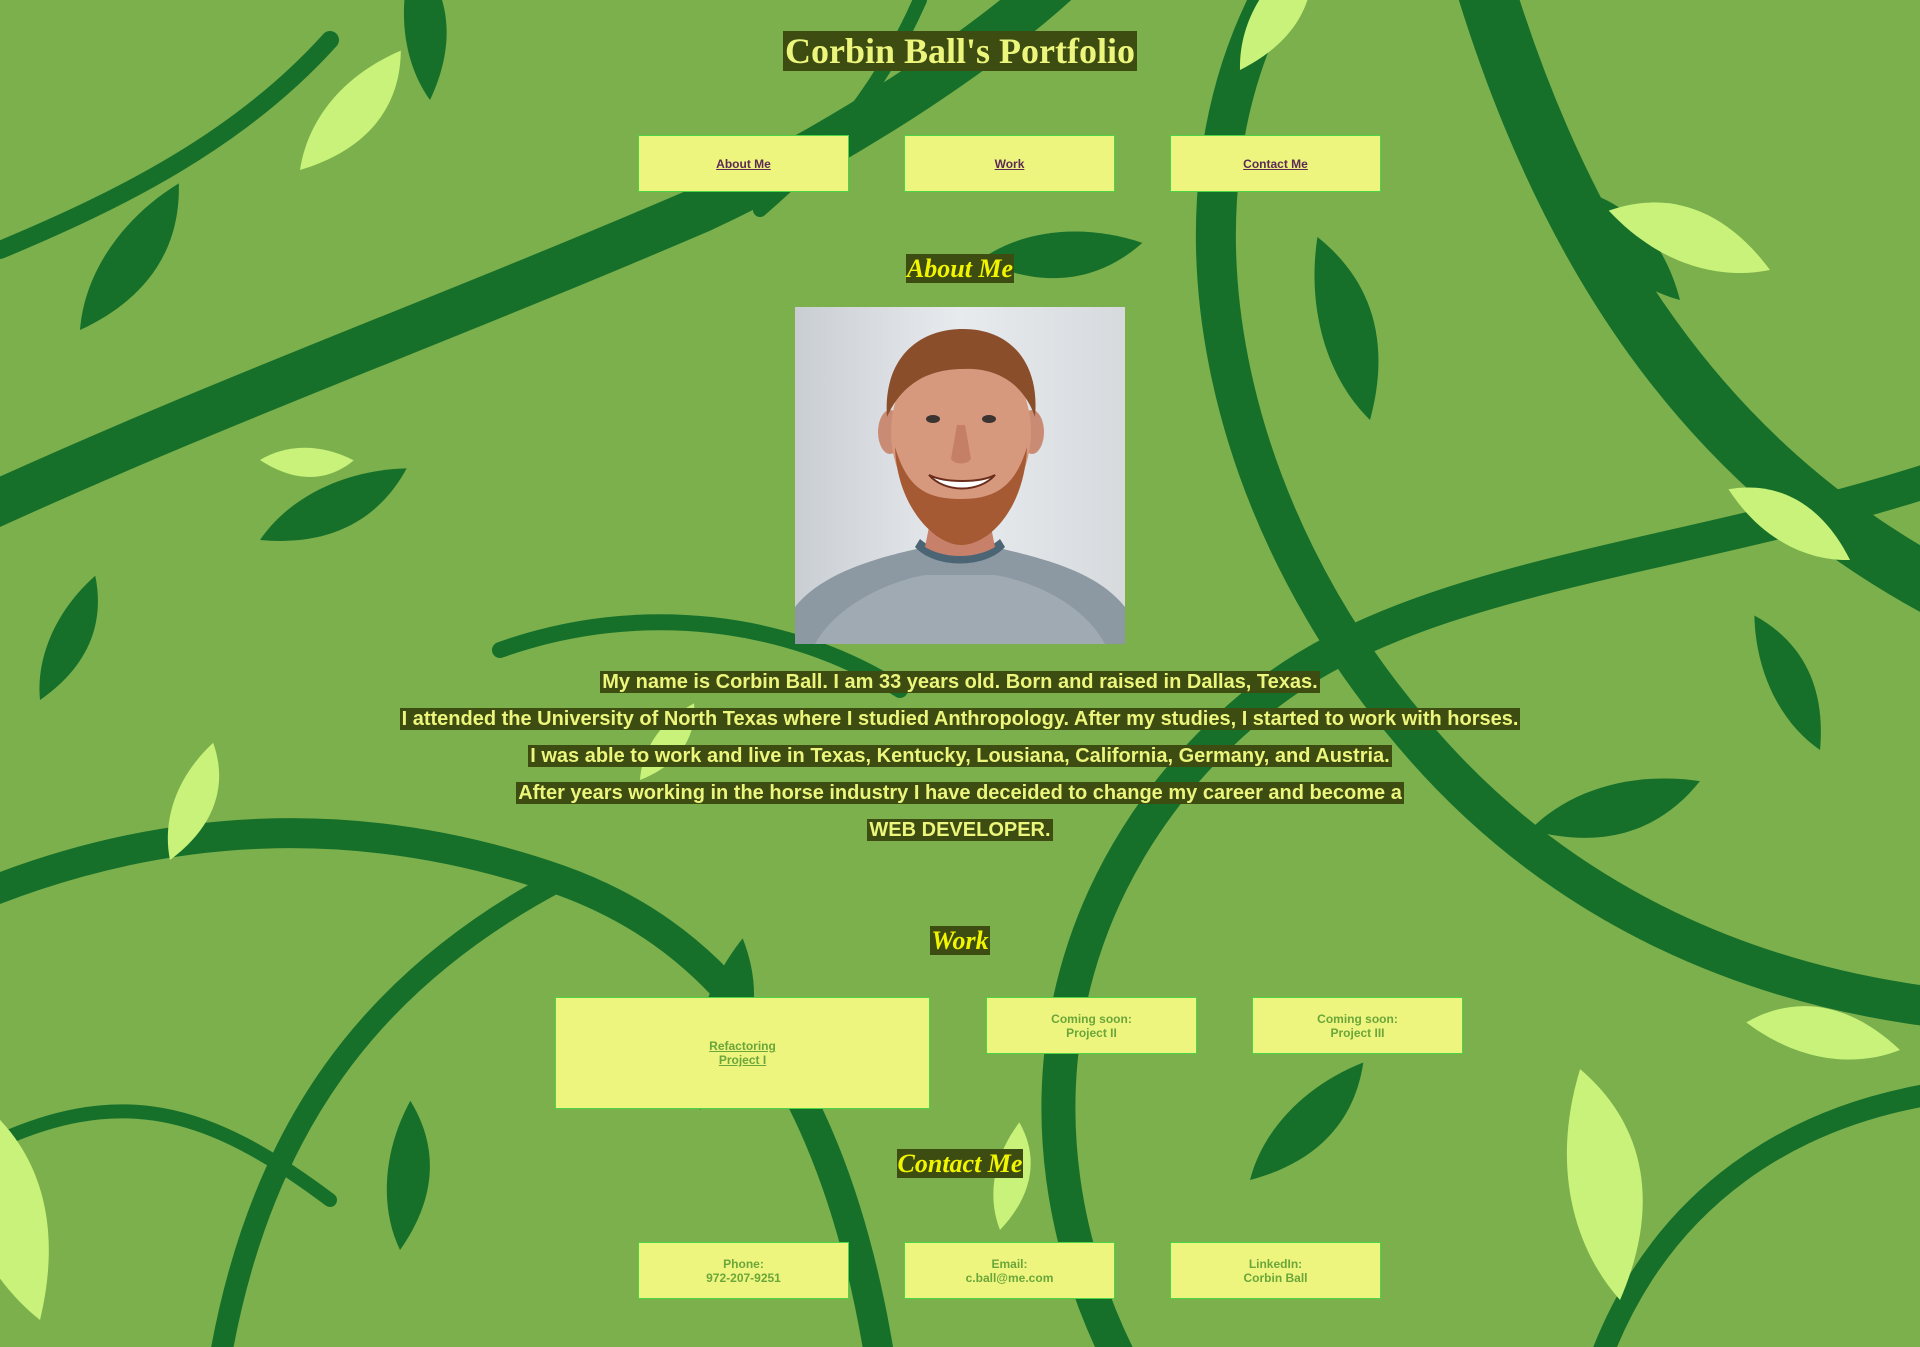  What do you see at coordinates (743, 1277) in the screenshot?
I see `phone-value: 972-207-9251` at bounding box center [743, 1277].